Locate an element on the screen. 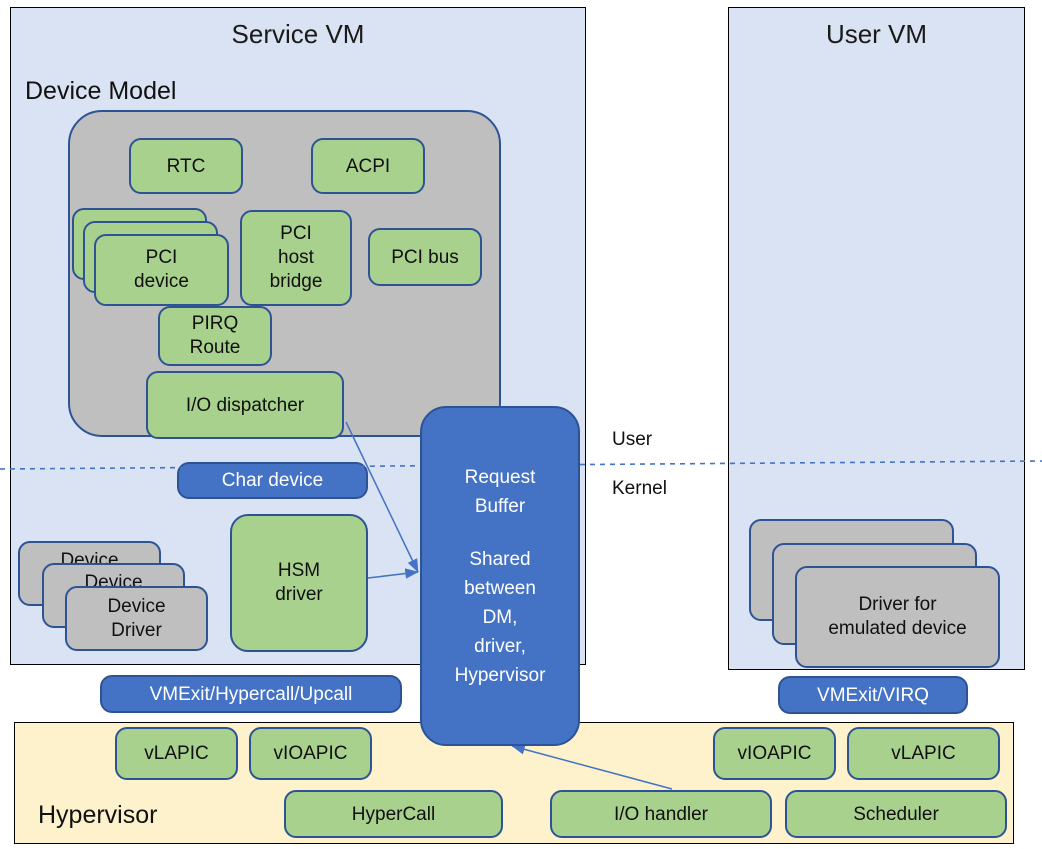 This screenshot has height=849, width=1042. component-device-driver-label: Device Driver is located at coordinates (136, 618).